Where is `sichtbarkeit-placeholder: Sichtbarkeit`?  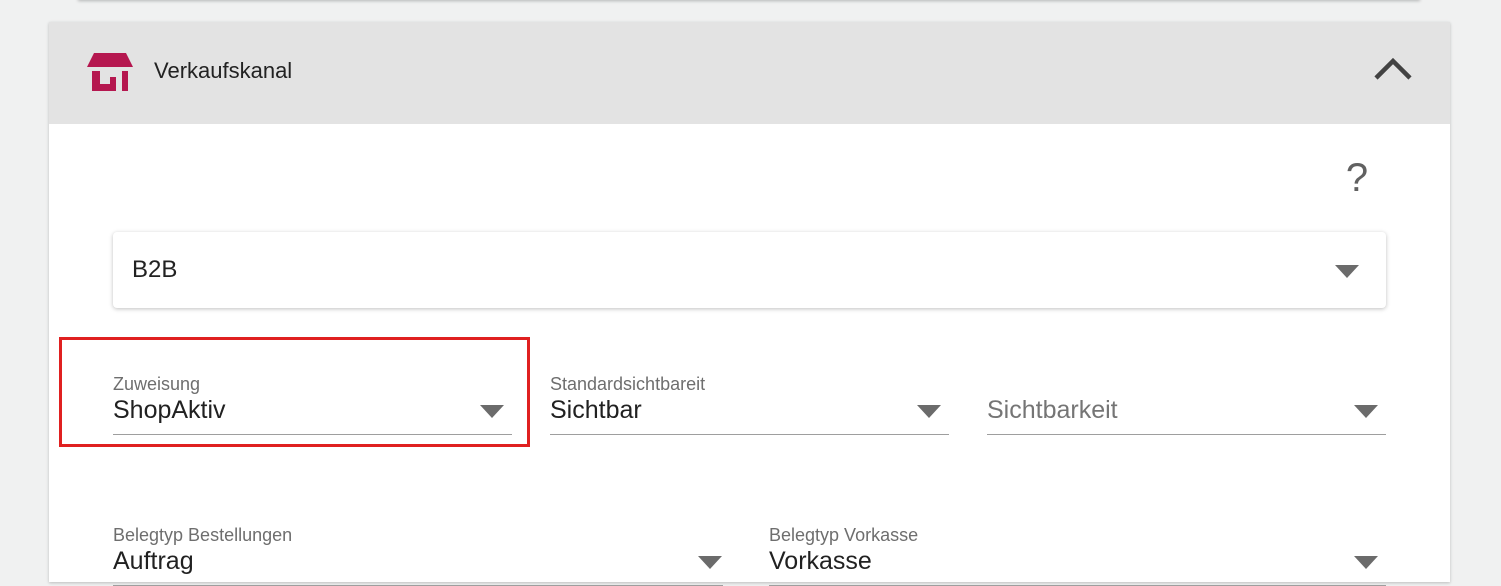
sichtbarkeit-placeholder: Sichtbarkeit is located at coordinates (1052, 410).